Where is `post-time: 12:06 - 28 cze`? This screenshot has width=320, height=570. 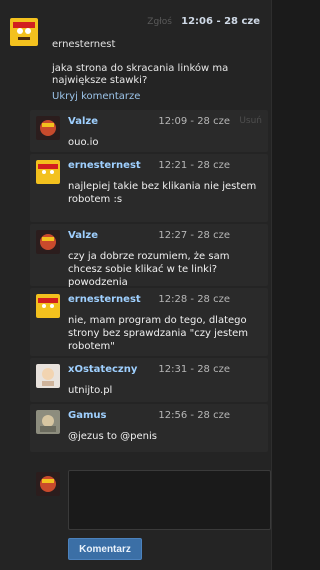
post-time: 12:06 - 28 cze is located at coordinates (220, 21).